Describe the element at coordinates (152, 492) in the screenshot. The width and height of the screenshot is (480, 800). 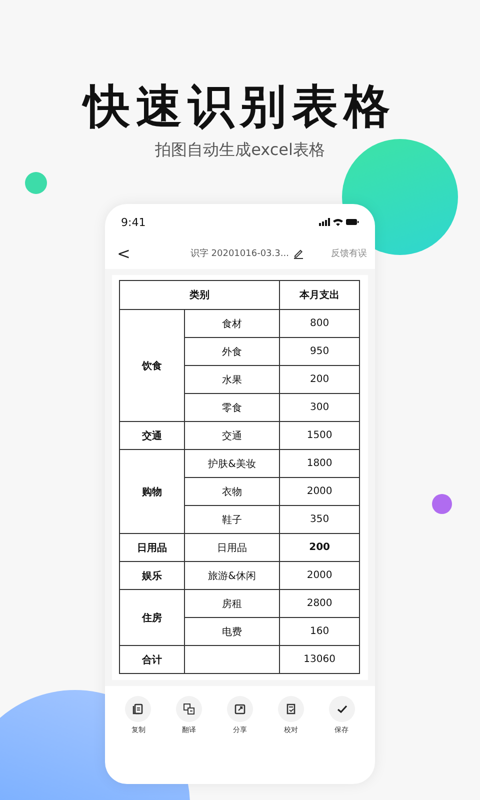
I see `table-cell: 购物` at that location.